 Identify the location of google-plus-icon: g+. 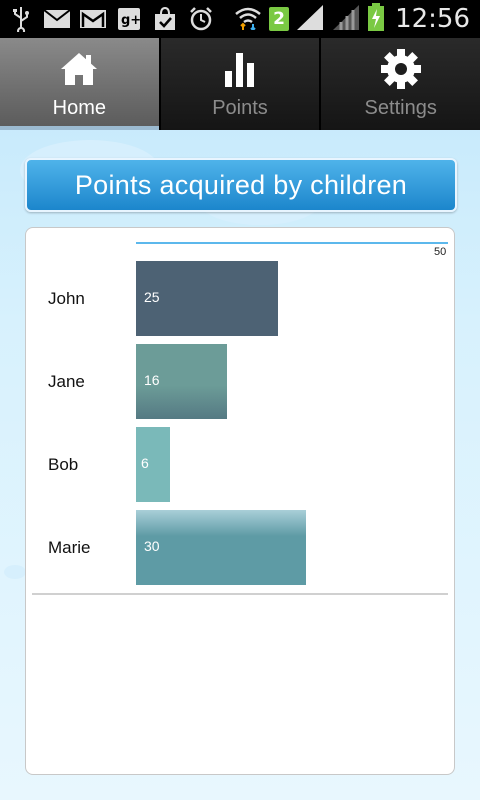
(129, 19).